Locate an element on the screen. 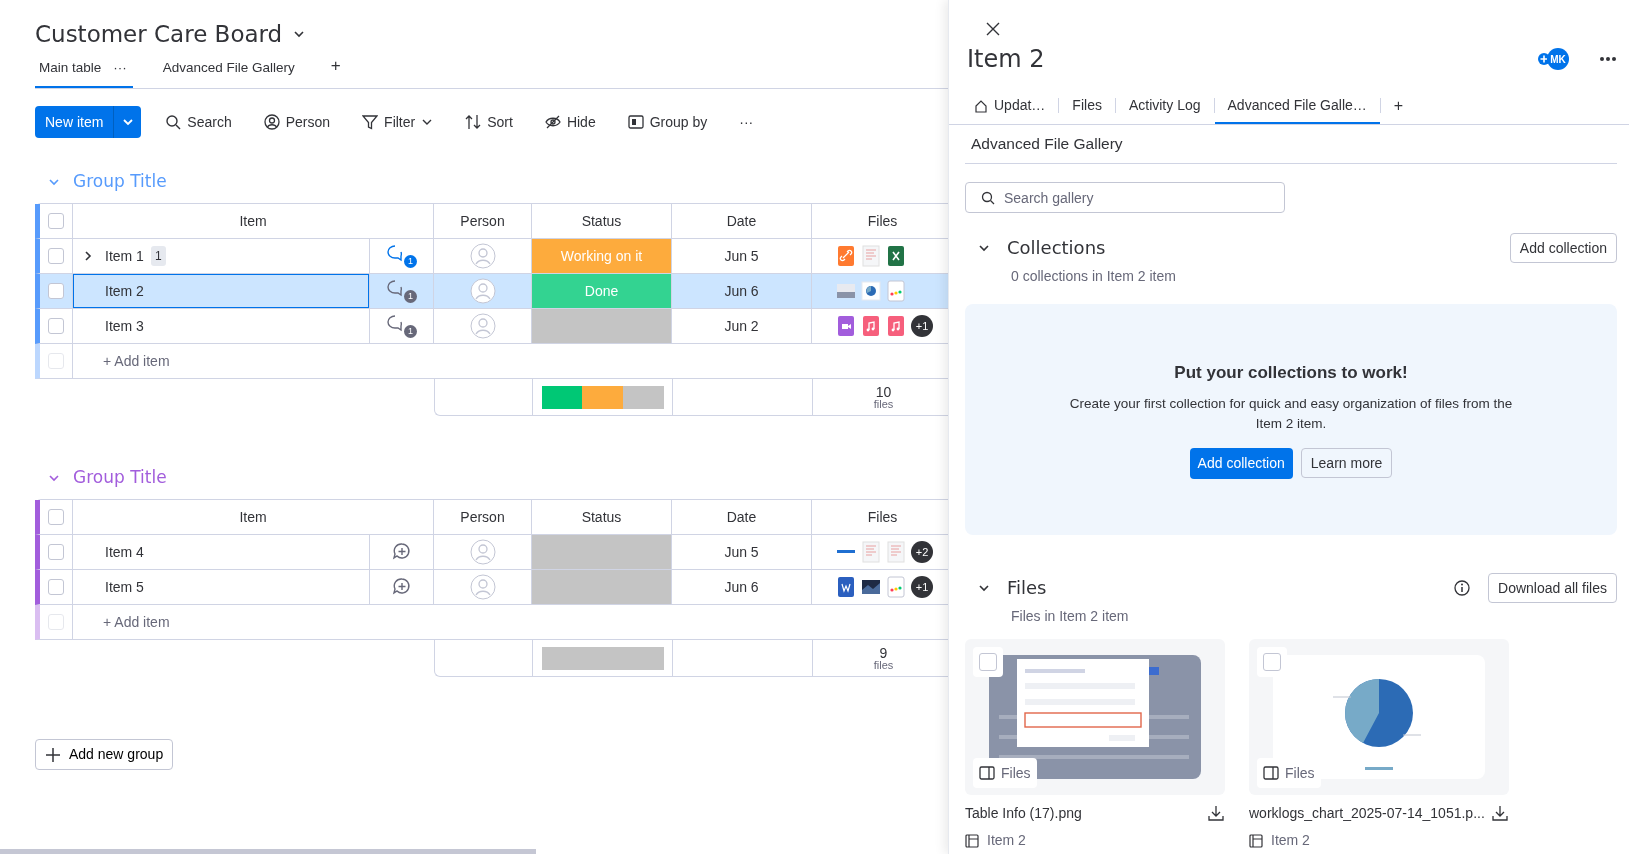 This screenshot has height=854, width=1629. section-title: Collections is located at coordinates (1057, 248).